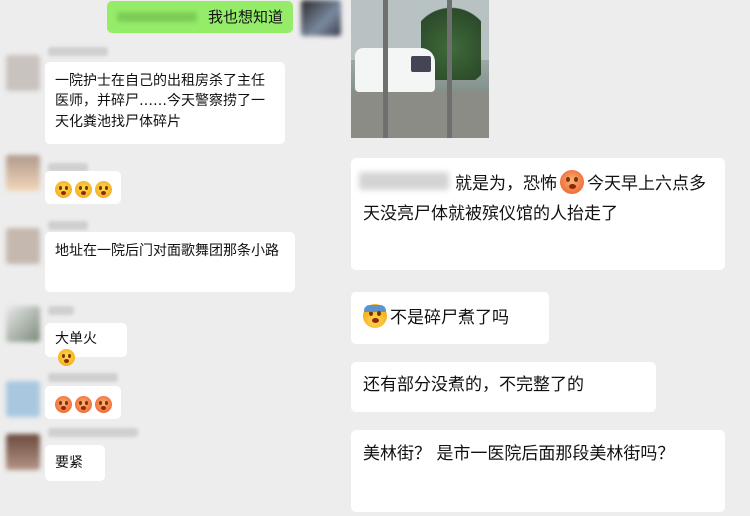 Image resolution: width=750 pixels, height=516 pixels. Describe the element at coordinates (245, 17) in the screenshot. I see `message-text: 我也想知道` at that location.